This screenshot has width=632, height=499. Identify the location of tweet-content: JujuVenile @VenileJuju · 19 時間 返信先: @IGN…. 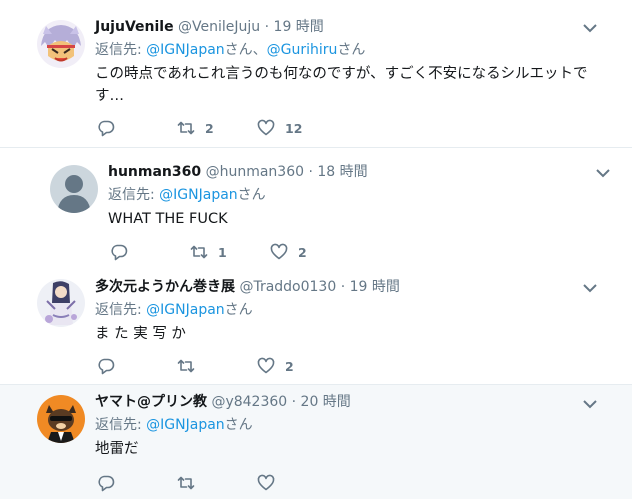
(353, 62).